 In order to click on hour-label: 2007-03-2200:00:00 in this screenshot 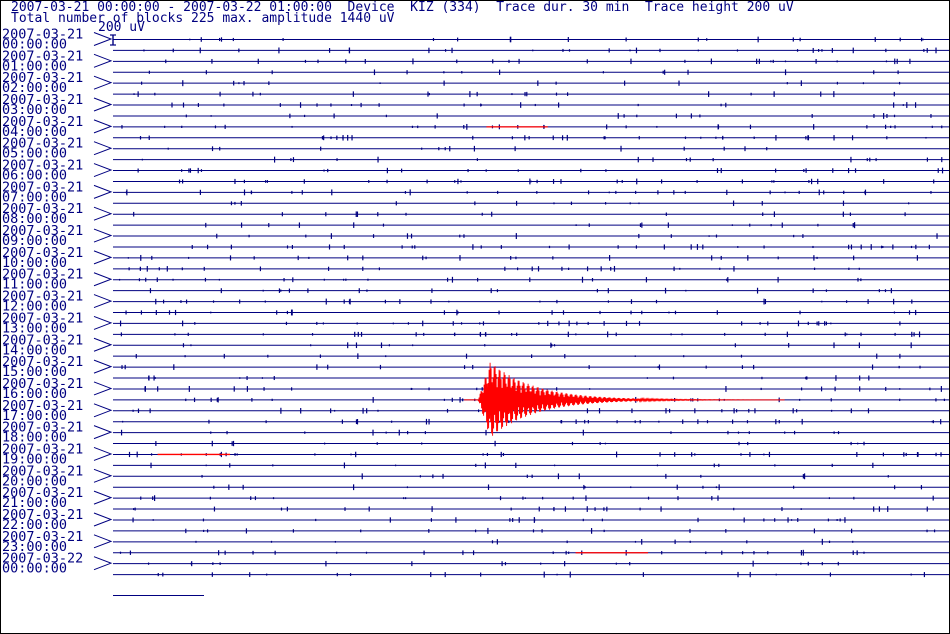, I will do `click(57, 564)`.